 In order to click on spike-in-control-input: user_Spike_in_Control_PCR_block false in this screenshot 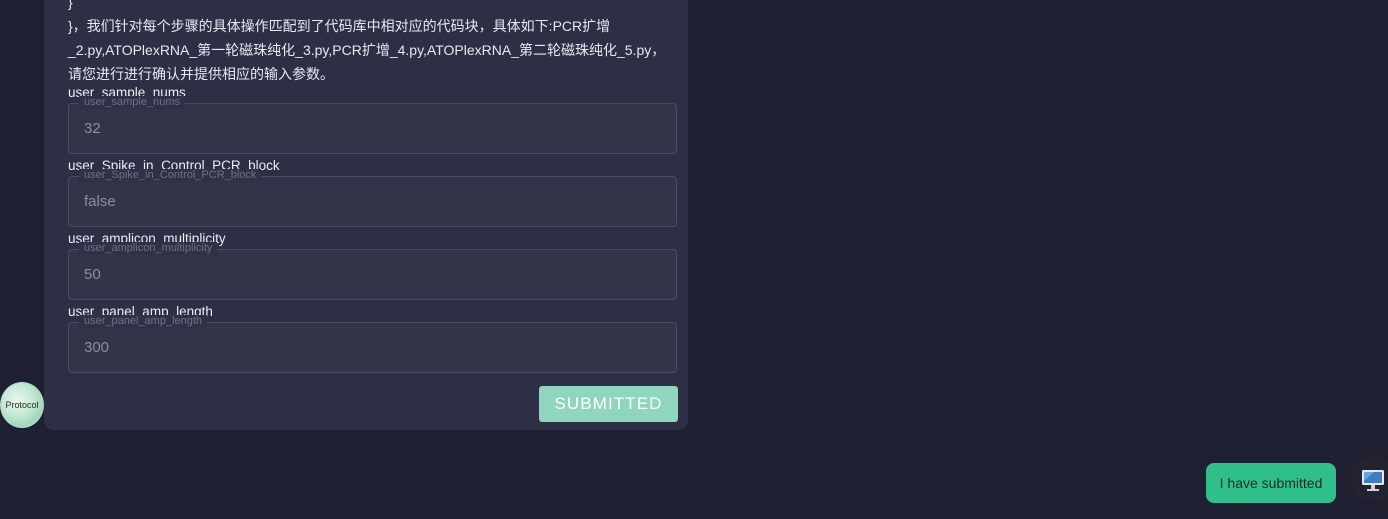, I will do `click(372, 198)`.